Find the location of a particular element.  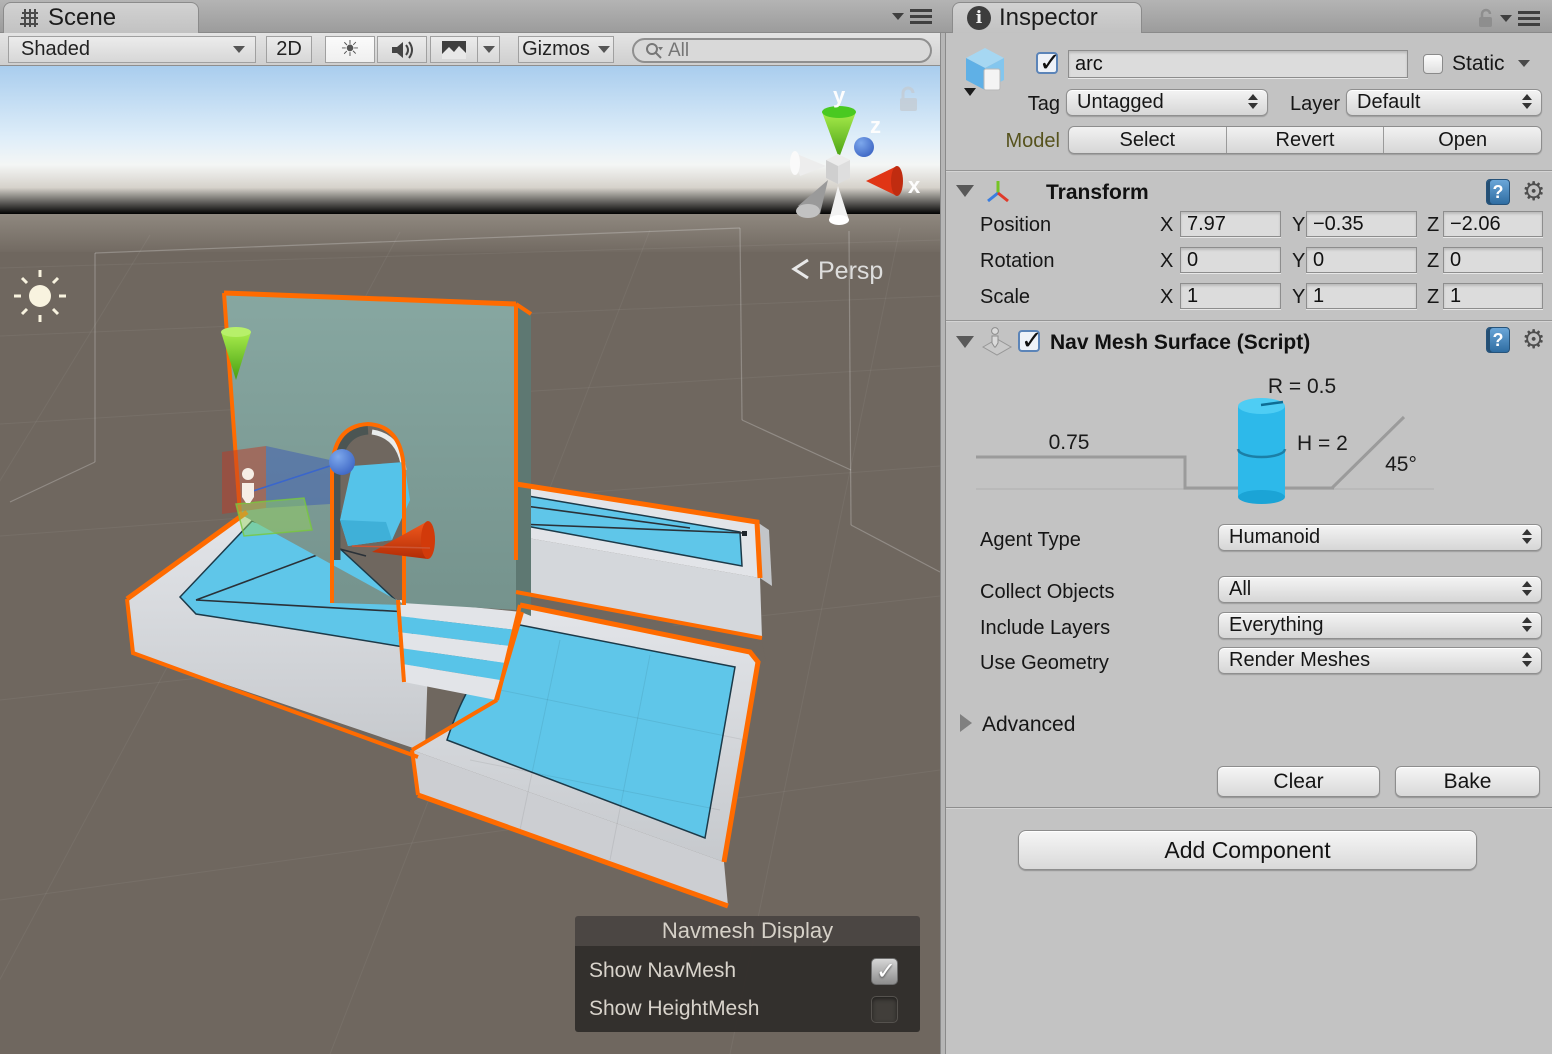

include-layers-value: Everything is located at coordinates (1276, 625).